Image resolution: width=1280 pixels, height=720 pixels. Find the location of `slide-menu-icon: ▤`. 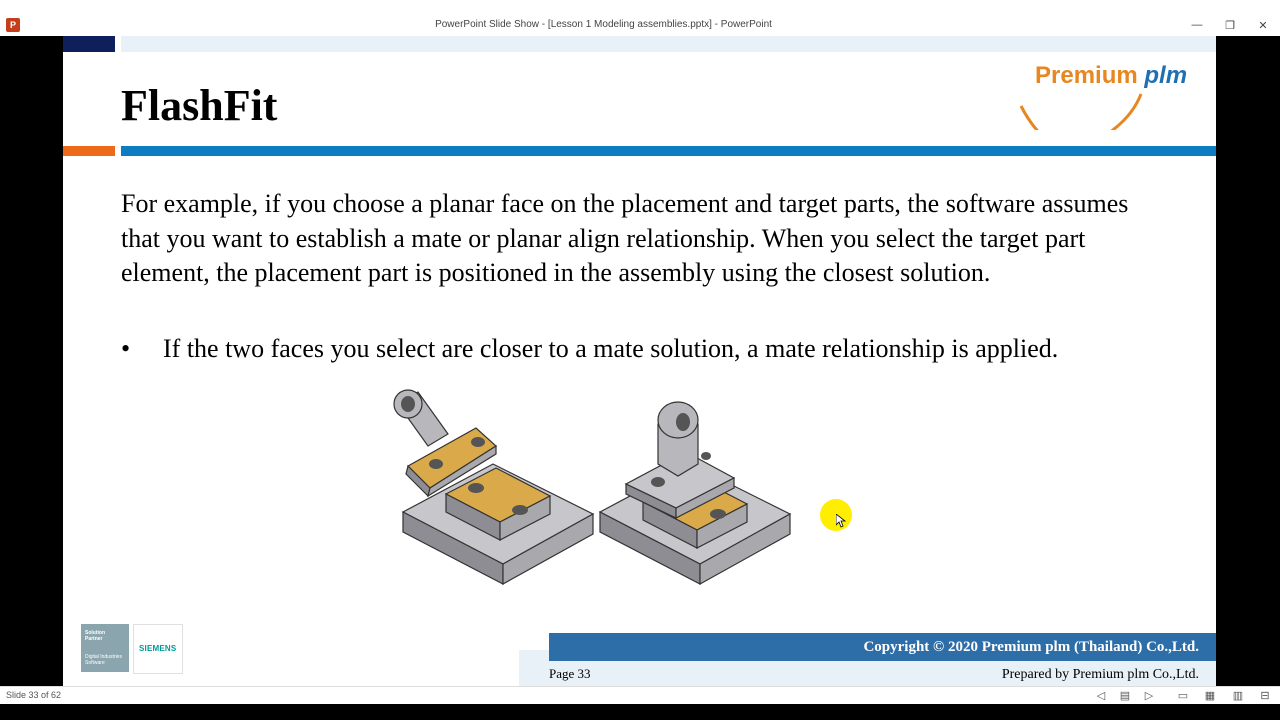

slide-menu-icon: ▤ is located at coordinates (1125, 695).